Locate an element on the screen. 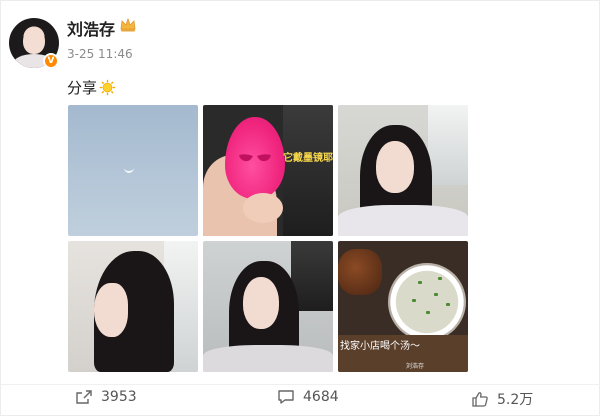 The image size is (600, 416). sun-emoji-icon is located at coordinates (107, 87).